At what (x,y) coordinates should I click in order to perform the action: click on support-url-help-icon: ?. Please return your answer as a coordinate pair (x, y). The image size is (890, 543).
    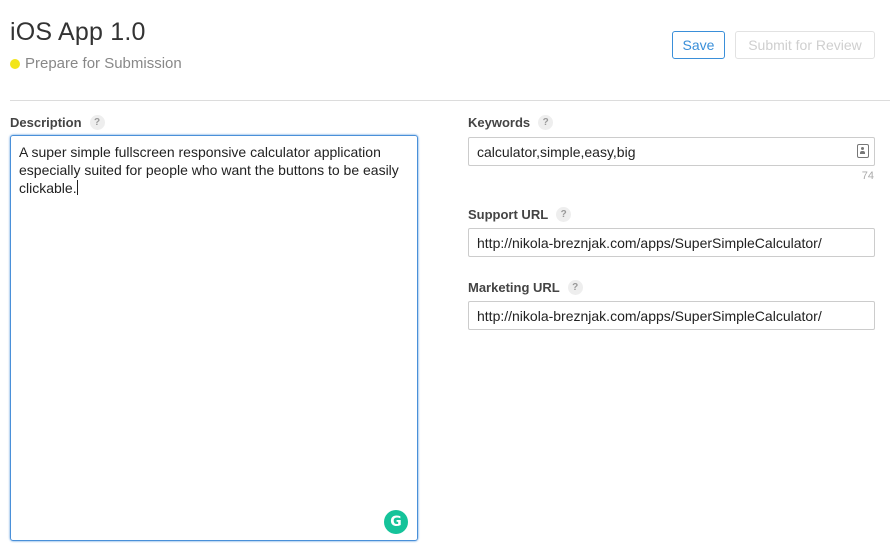
    Looking at the image, I should click on (564, 214).